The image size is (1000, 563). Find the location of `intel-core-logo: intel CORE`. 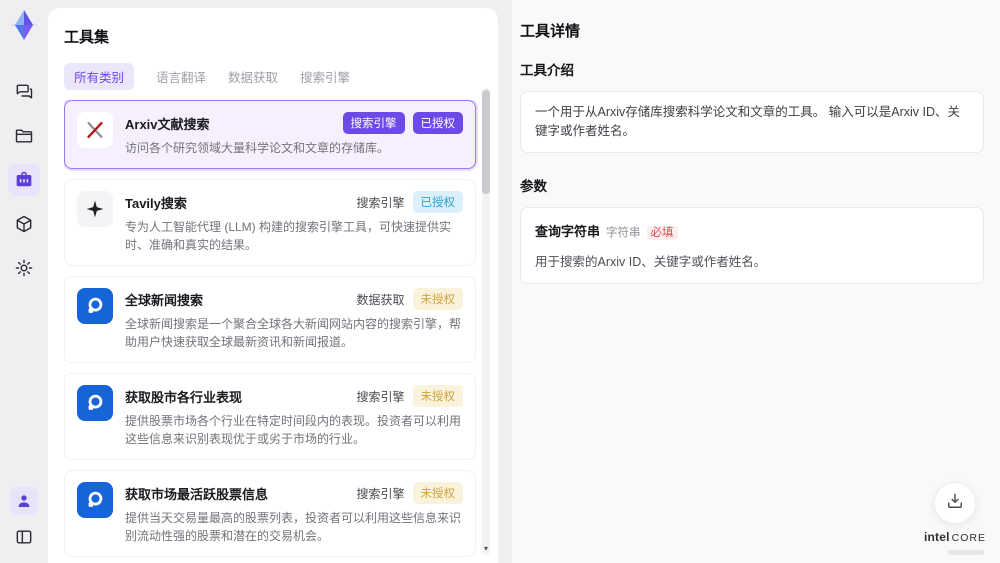

intel-core-logo: intel CORE is located at coordinates (954, 537).